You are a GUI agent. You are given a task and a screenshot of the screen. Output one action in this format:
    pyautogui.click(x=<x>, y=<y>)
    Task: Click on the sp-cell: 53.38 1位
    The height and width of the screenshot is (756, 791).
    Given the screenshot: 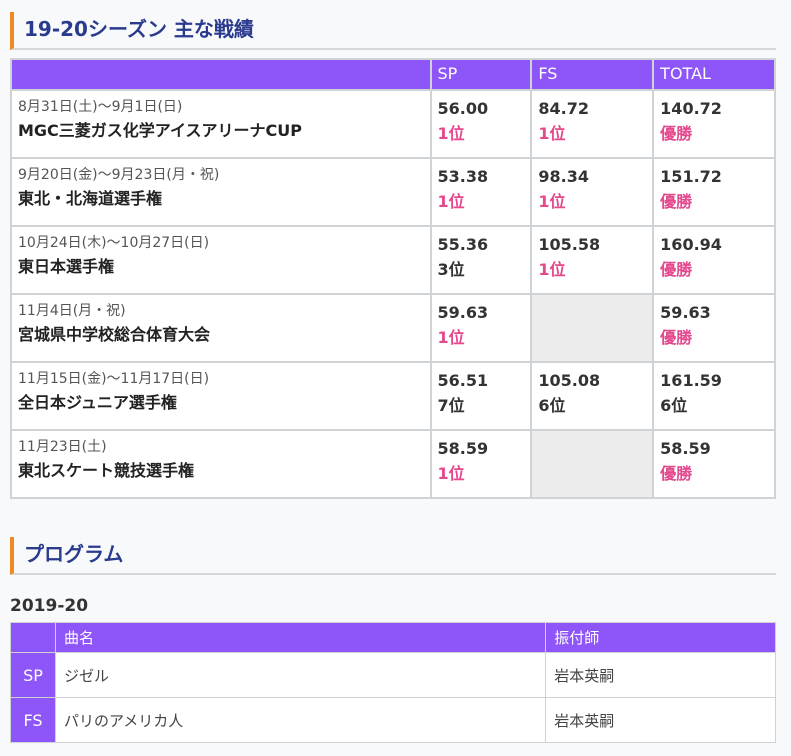 What is the action you would take?
    pyautogui.click(x=481, y=192)
    